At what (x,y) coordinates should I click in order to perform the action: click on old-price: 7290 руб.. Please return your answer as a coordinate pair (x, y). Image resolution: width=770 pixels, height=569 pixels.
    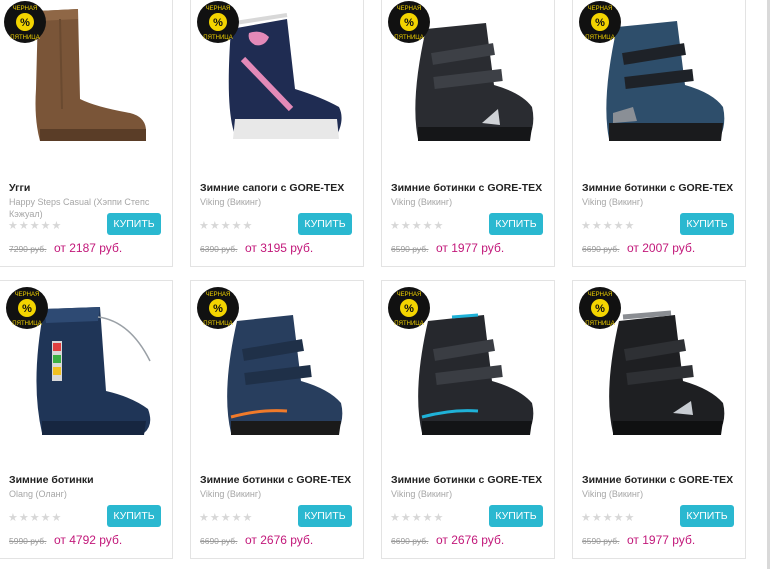
    Looking at the image, I should click on (28, 249).